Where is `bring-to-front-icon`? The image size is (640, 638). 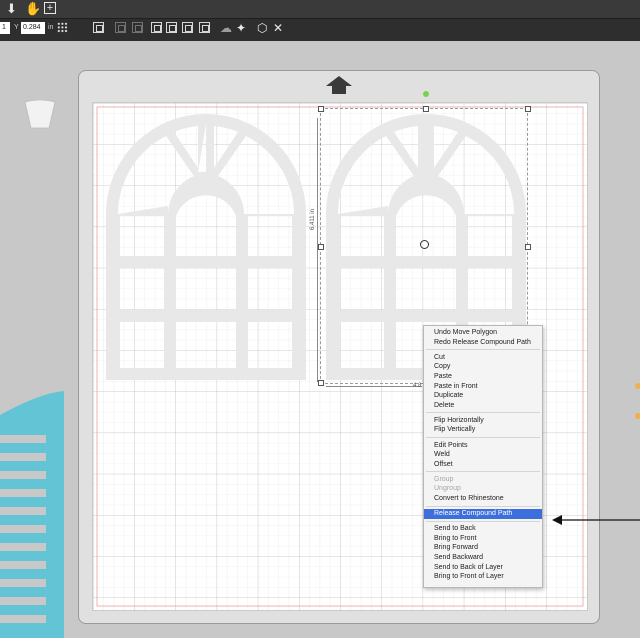 bring-to-front-icon is located at coordinates (156, 27).